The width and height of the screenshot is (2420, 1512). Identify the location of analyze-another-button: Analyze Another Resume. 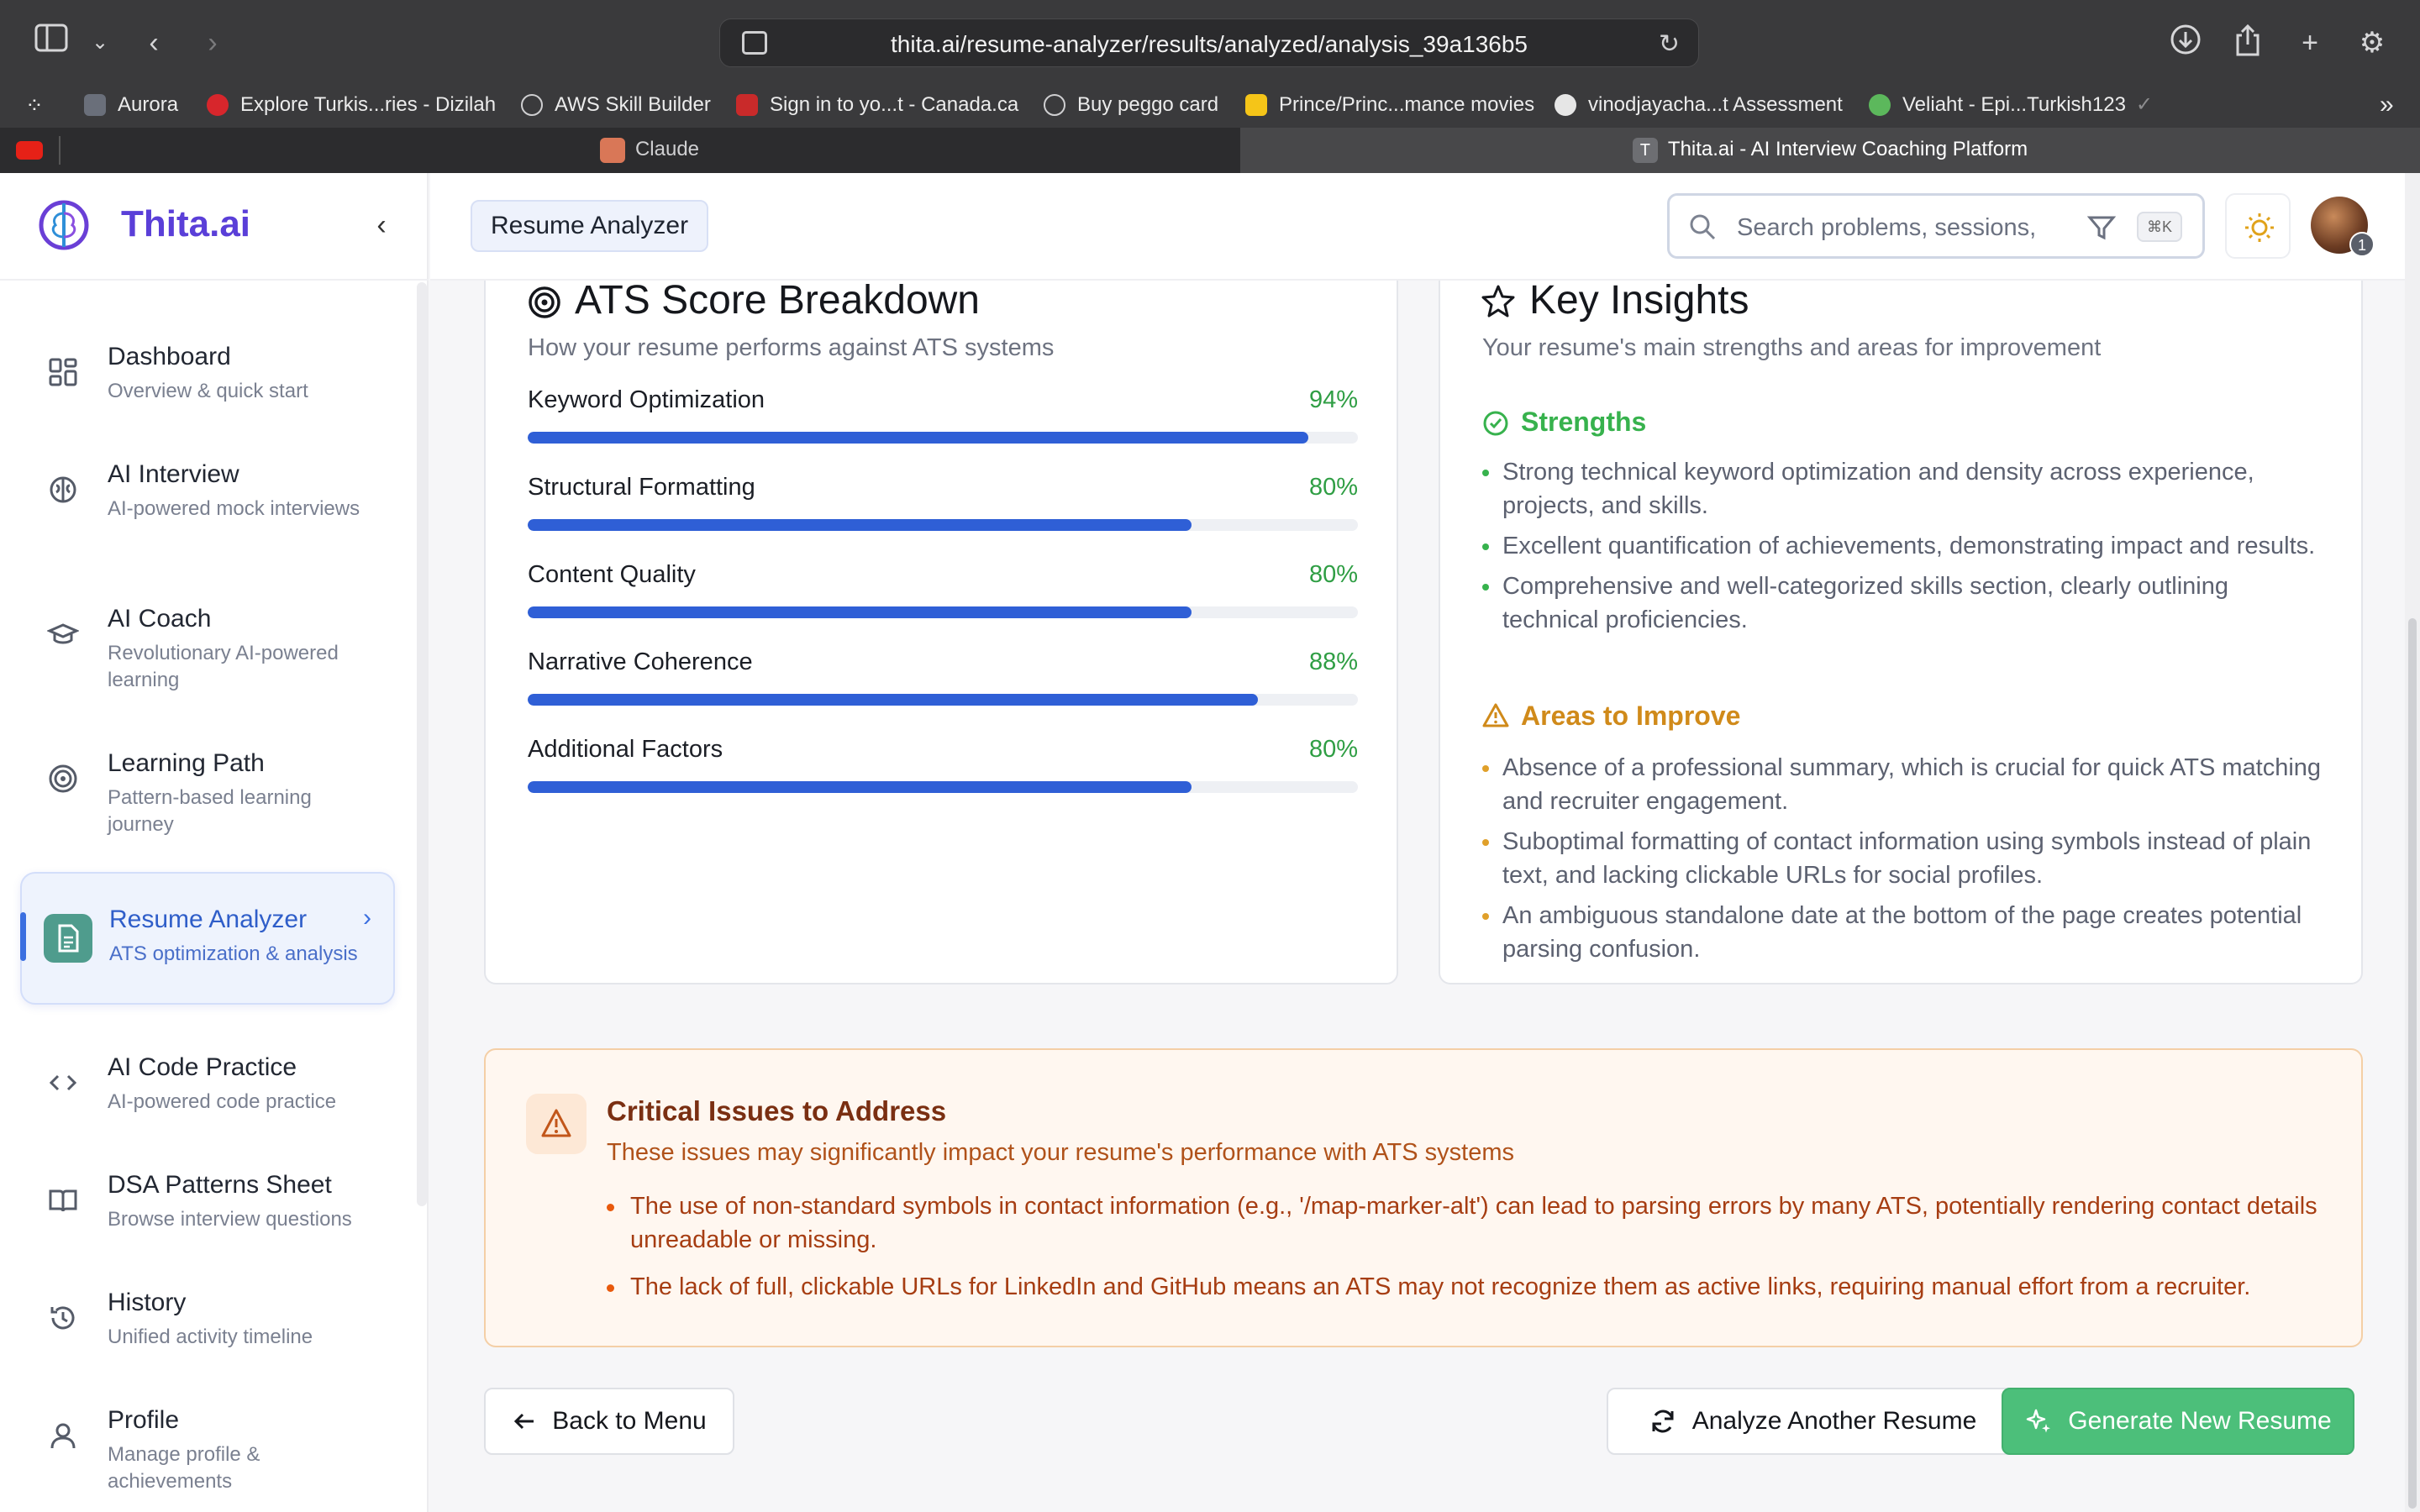
(1812, 1421).